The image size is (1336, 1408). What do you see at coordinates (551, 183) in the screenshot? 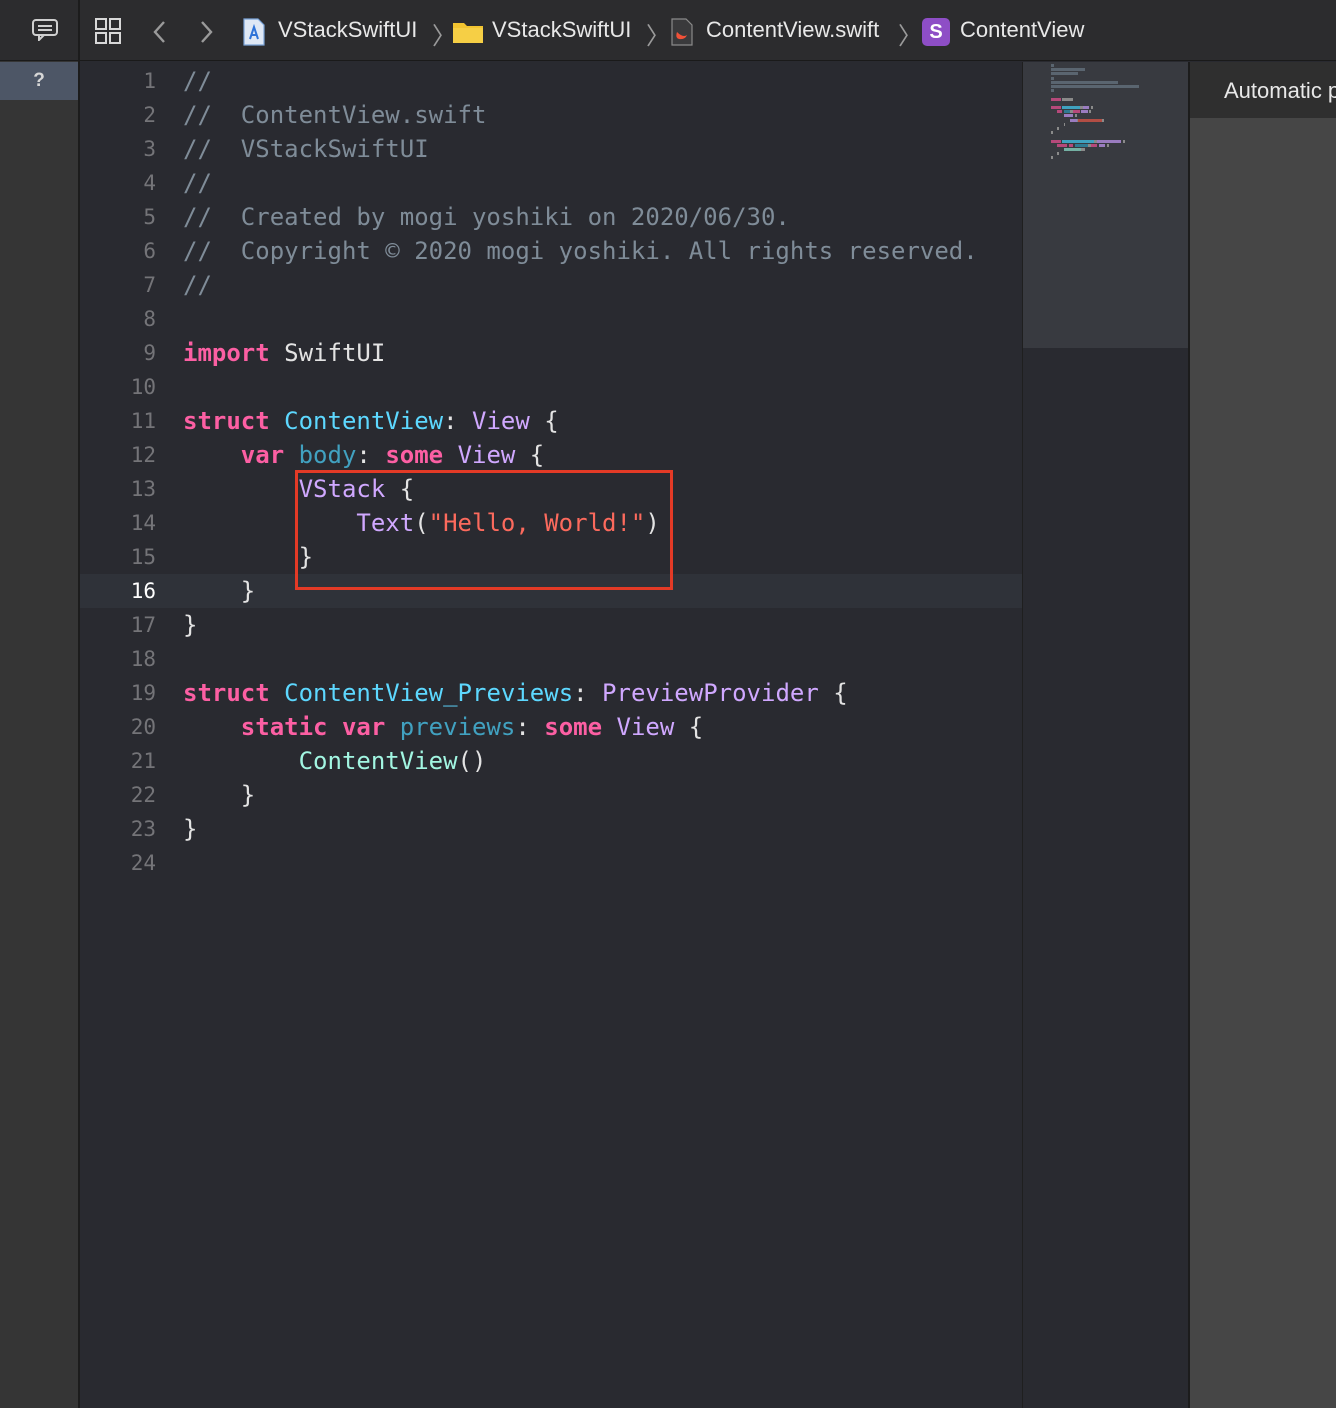
I see `code-line: 4 //` at bounding box center [551, 183].